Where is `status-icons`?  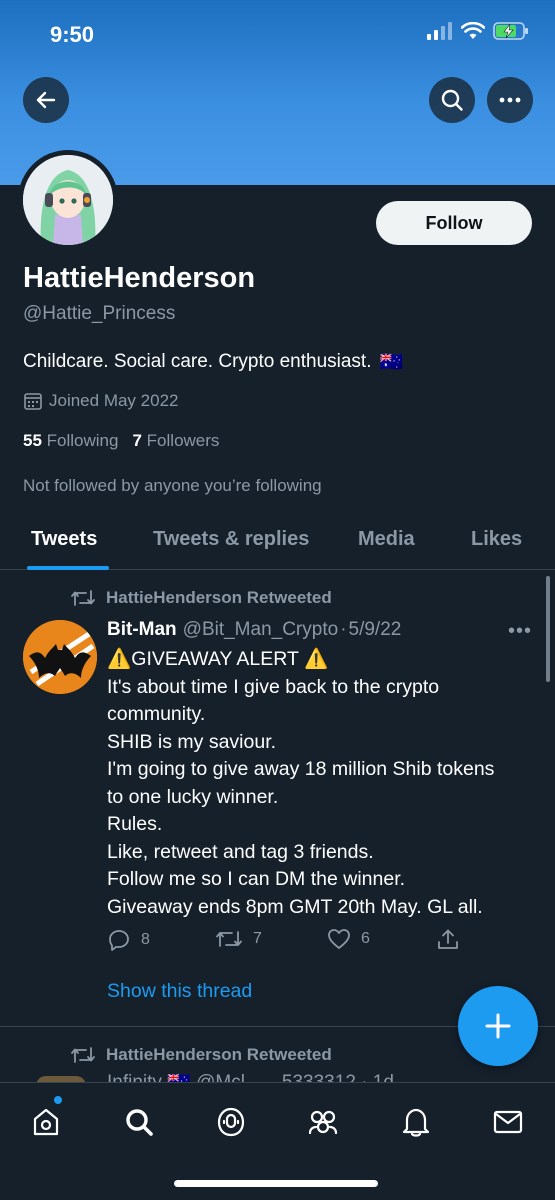 status-icons is located at coordinates (478, 31).